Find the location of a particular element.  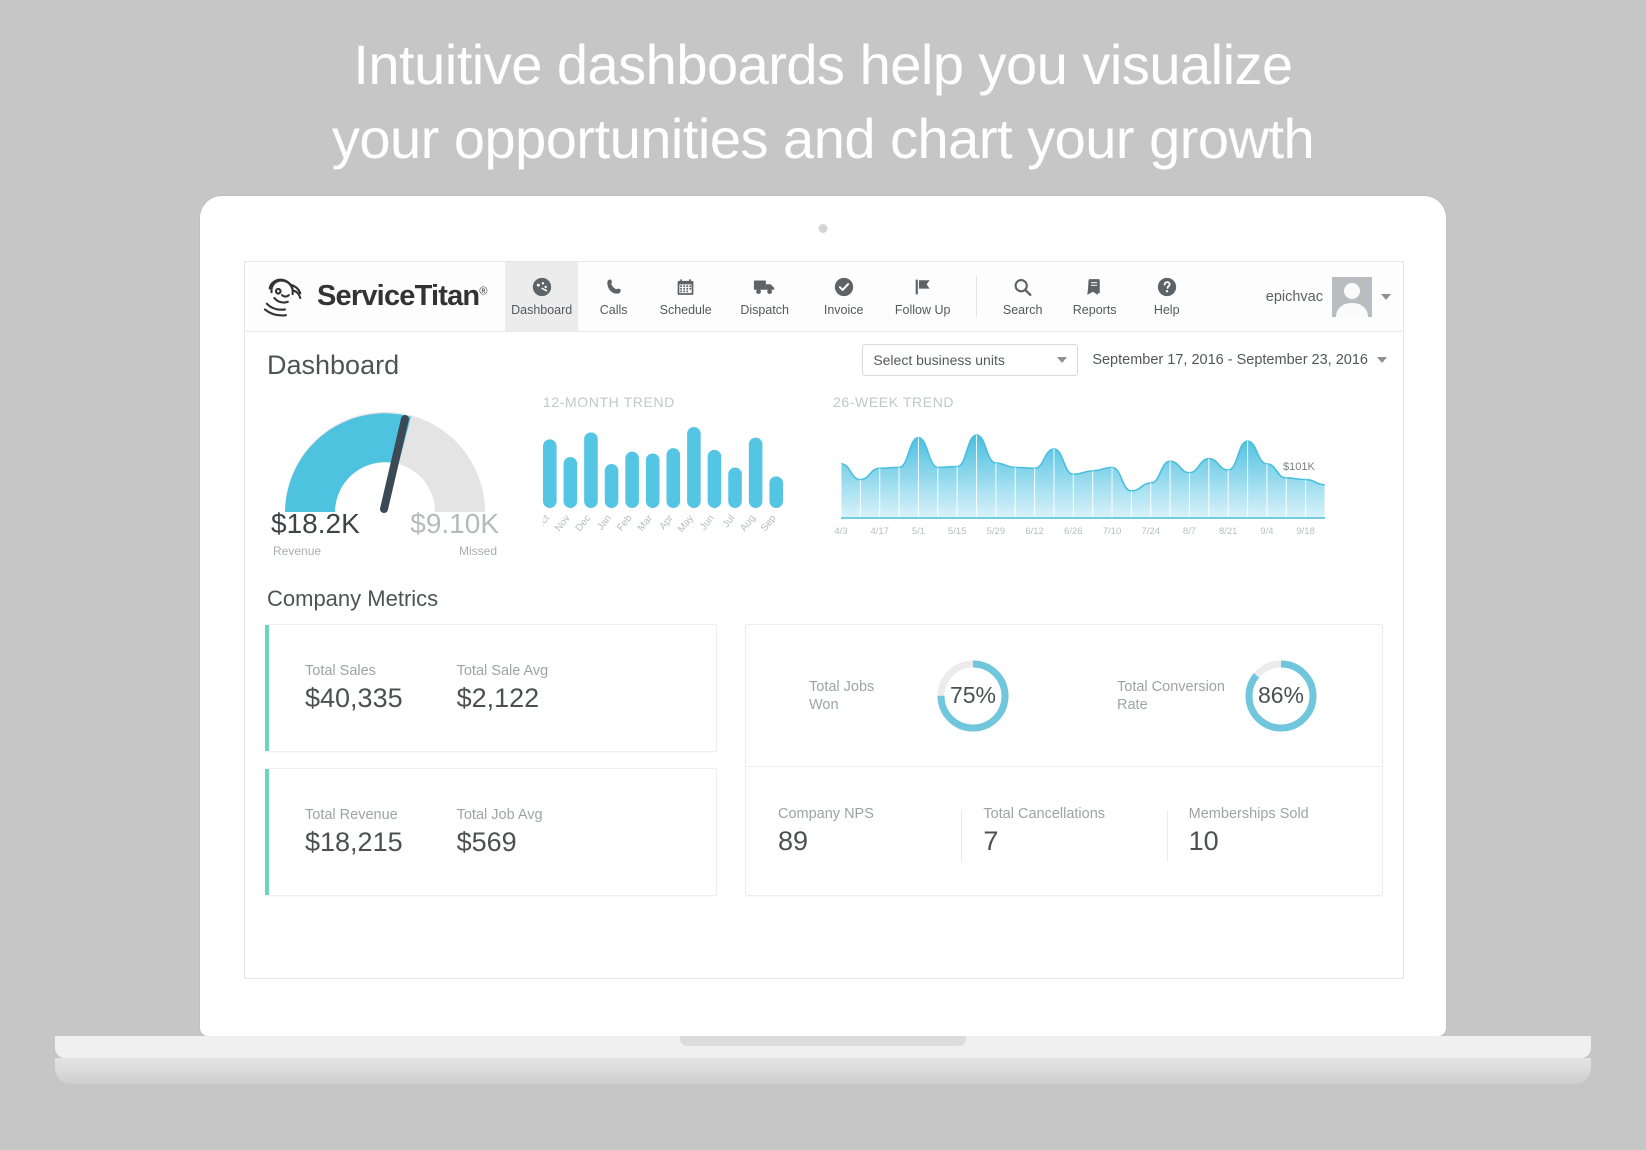

metric-cell: Total Sales $40,335 is located at coordinates (334, 688).